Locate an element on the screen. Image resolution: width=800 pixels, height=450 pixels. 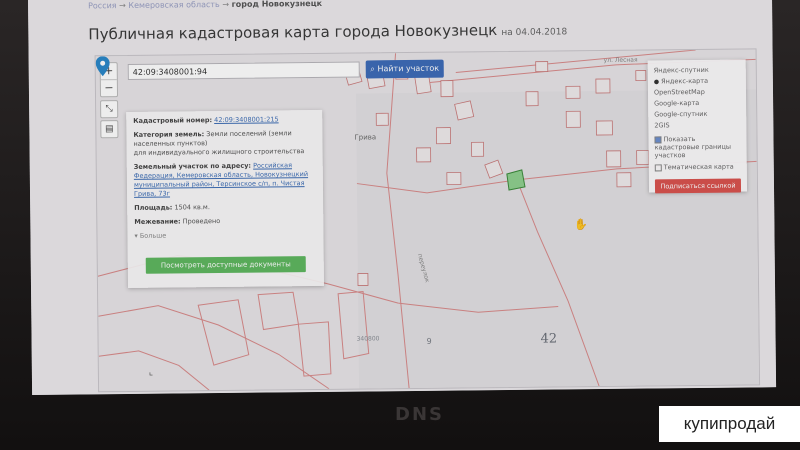
boundaries-label: Показать кадастровые границы участков is located at coordinates (693, 147).